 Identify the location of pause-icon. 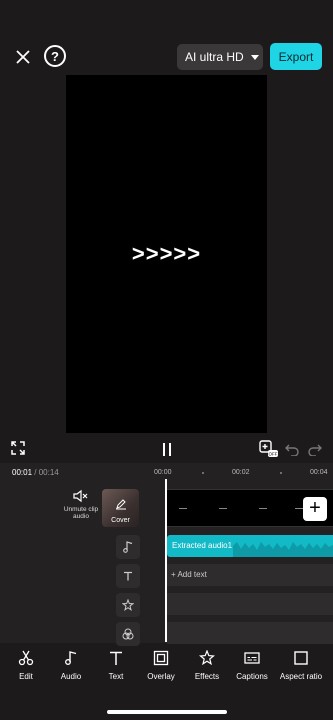
(167, 449).